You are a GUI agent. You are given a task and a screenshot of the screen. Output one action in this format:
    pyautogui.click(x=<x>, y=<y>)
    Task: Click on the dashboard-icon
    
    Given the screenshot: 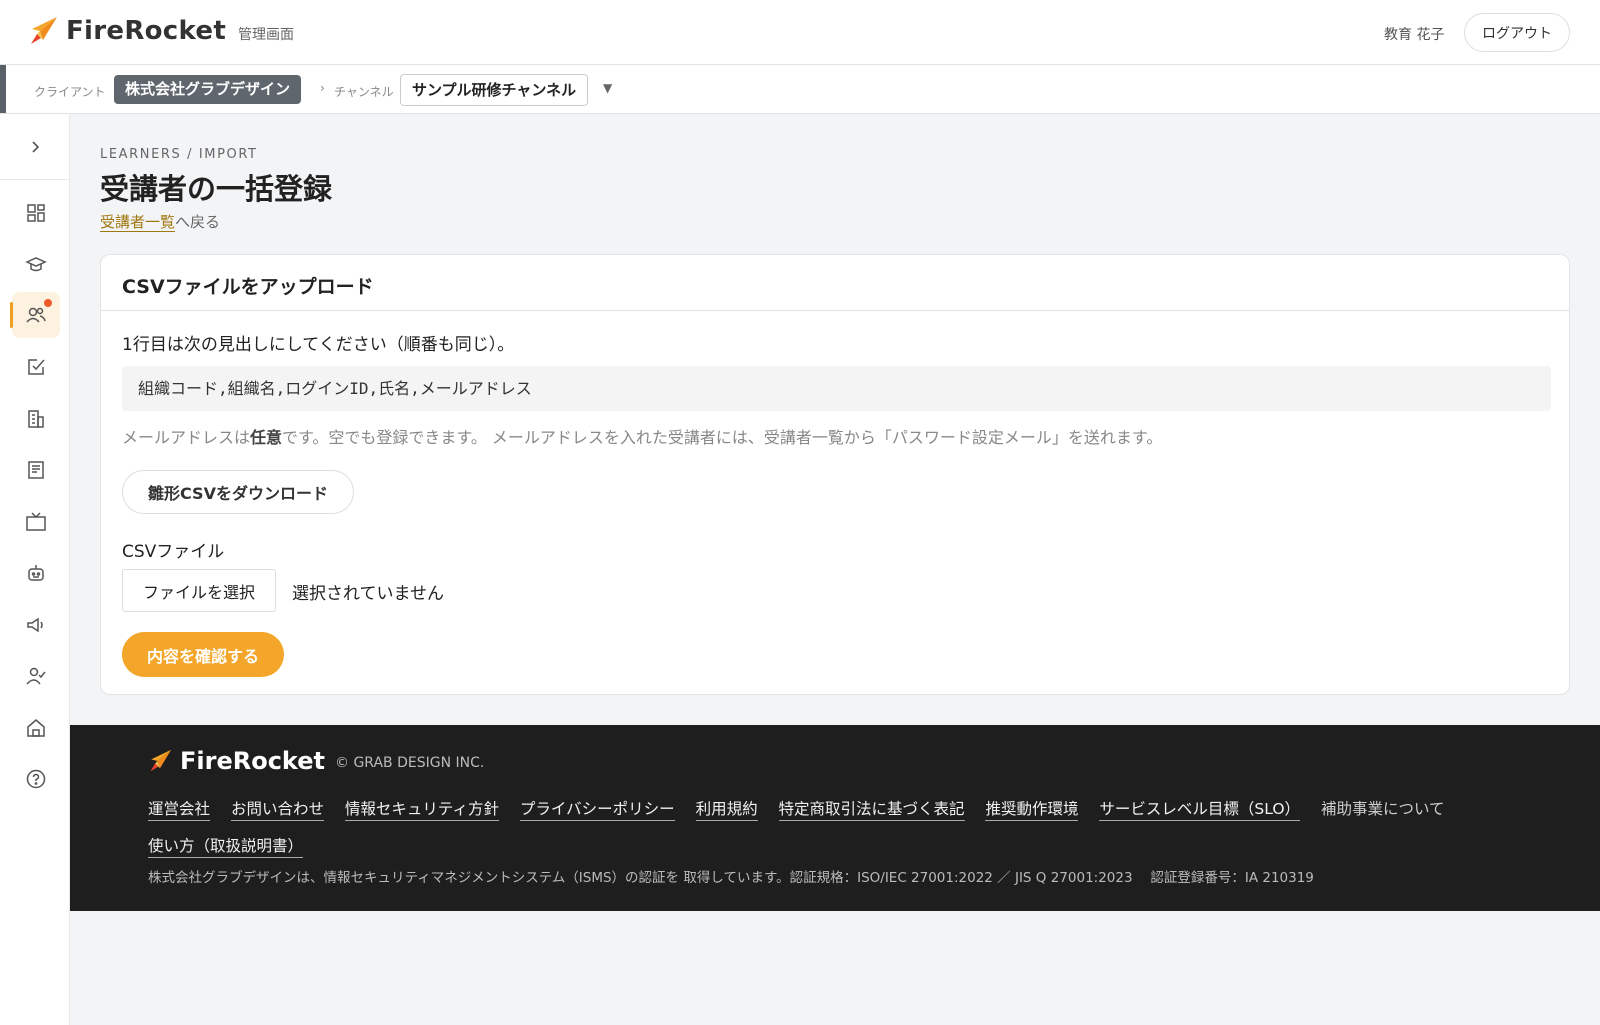 What is the action you would take?
    pyautogui.click(x=36, y=213)
    